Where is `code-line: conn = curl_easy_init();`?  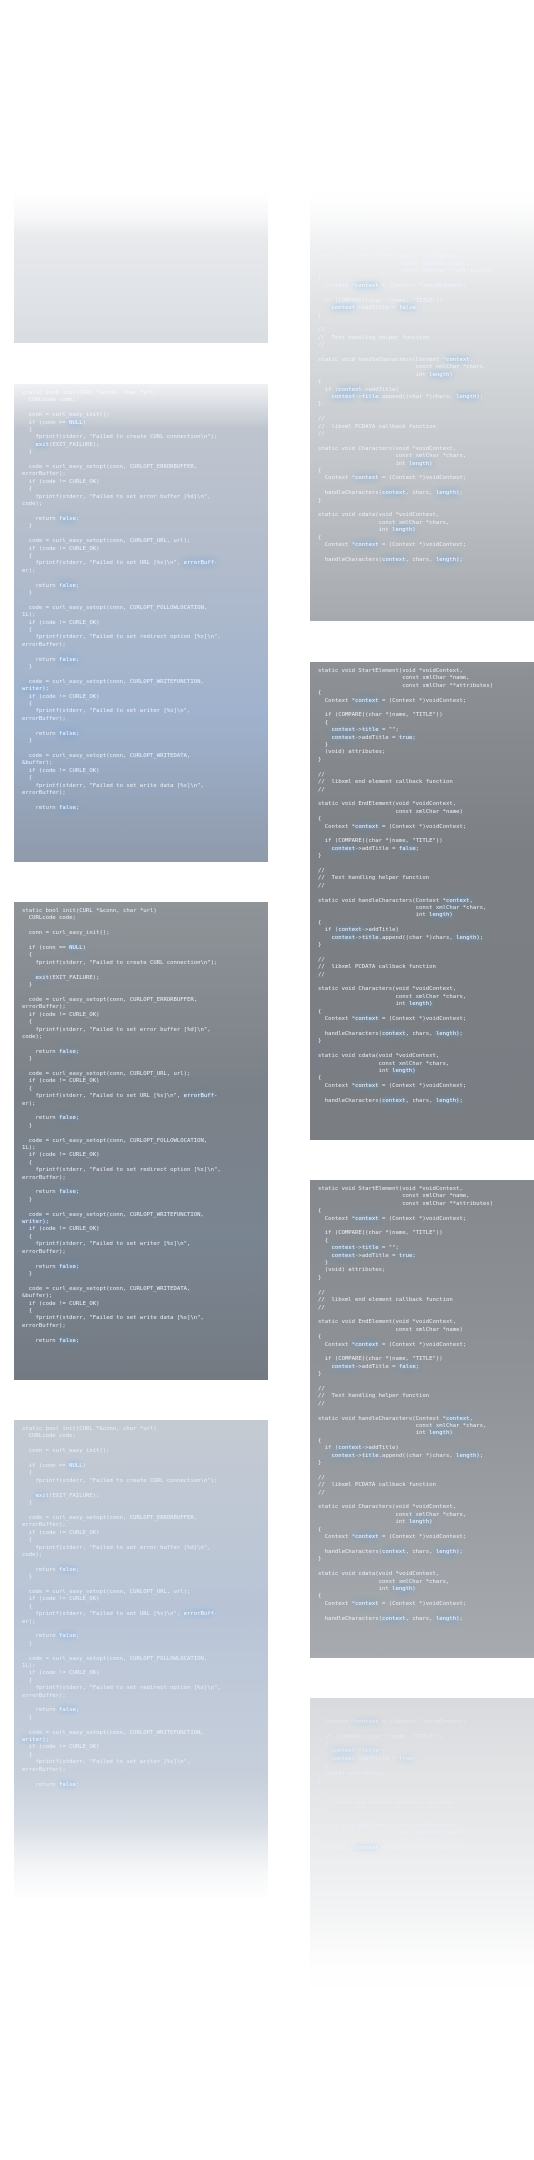
code-line: conn = curl_easy_init(); is located at coordinates (66, 933).